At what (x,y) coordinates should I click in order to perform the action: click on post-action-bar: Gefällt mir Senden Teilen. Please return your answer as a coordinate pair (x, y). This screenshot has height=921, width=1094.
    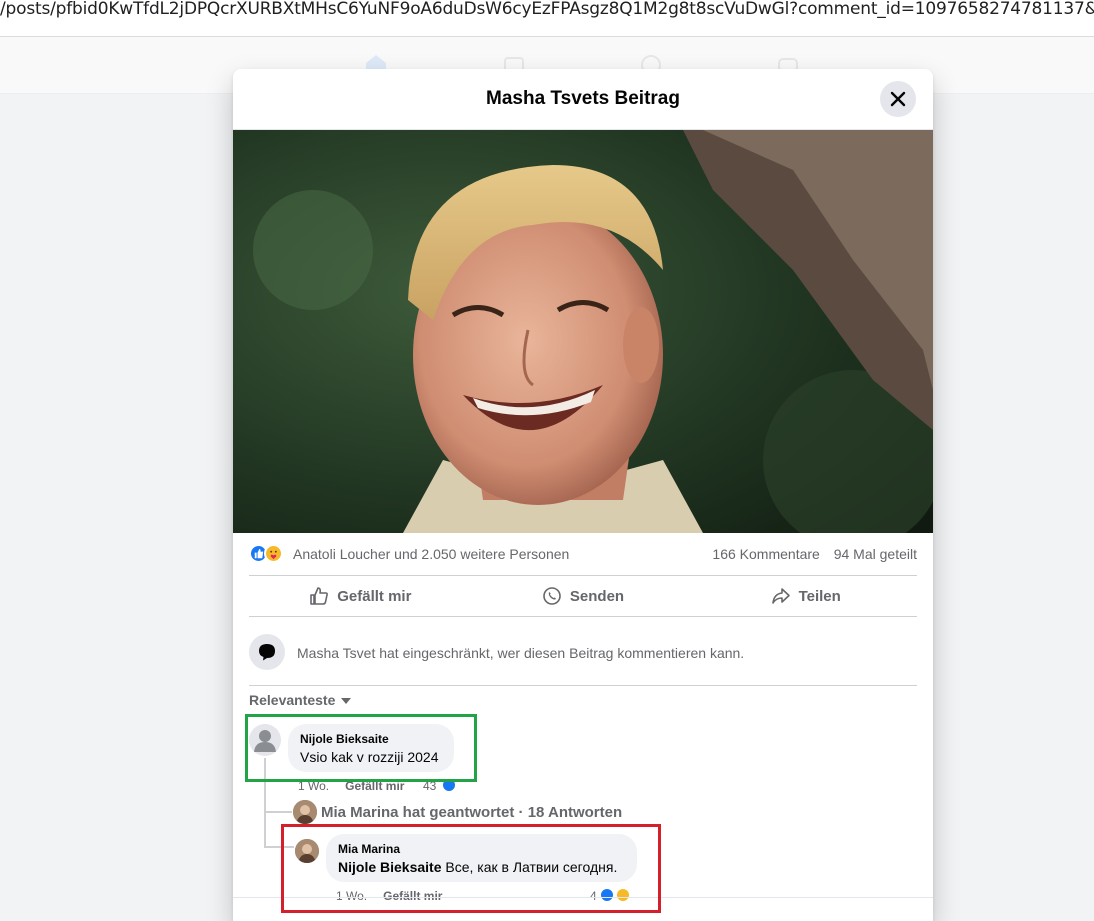
    Looking at the image, I should click on (583, 596).